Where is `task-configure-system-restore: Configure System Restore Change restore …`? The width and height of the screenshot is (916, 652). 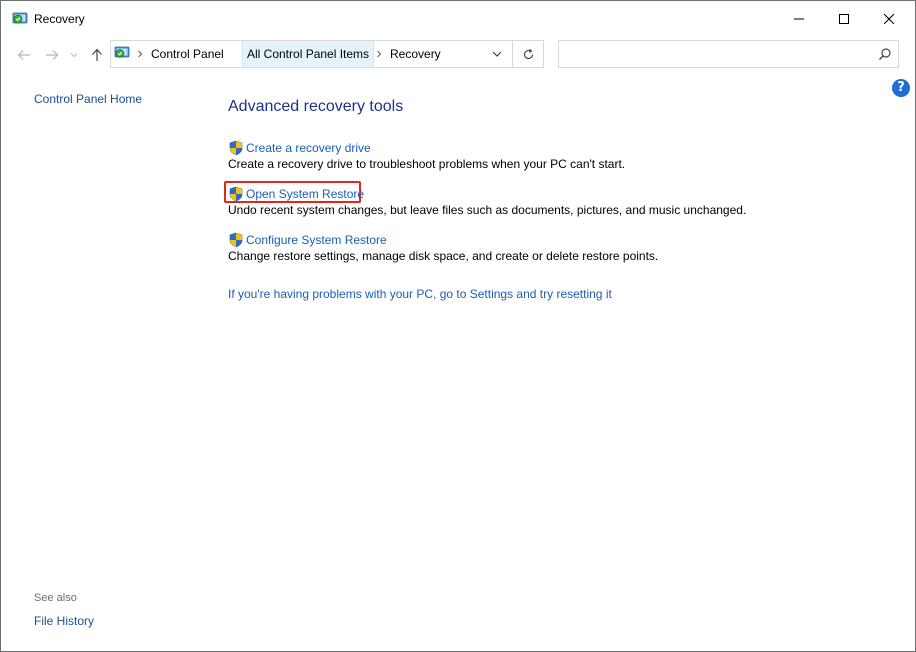 task-configure-system-restore: Configure System Restore Change restore … is located at coordinates (443, 247).